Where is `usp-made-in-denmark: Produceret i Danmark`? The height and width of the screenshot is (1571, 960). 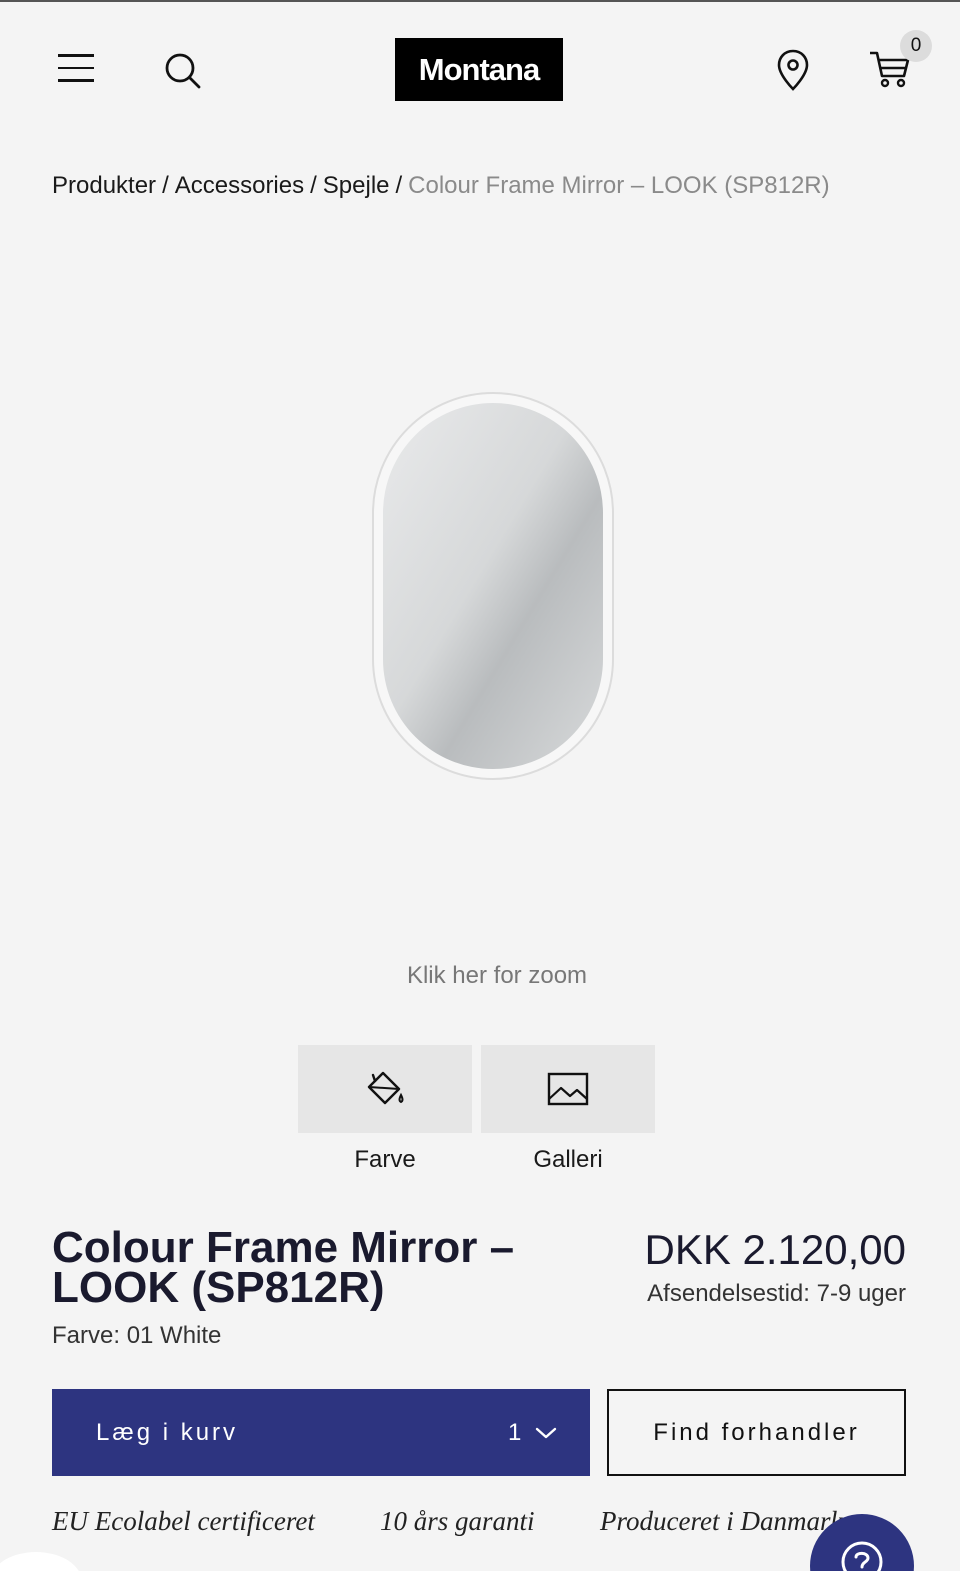
usp-made-in-denmark: Produceret i Danmark is located at coordinates (721, 1521).